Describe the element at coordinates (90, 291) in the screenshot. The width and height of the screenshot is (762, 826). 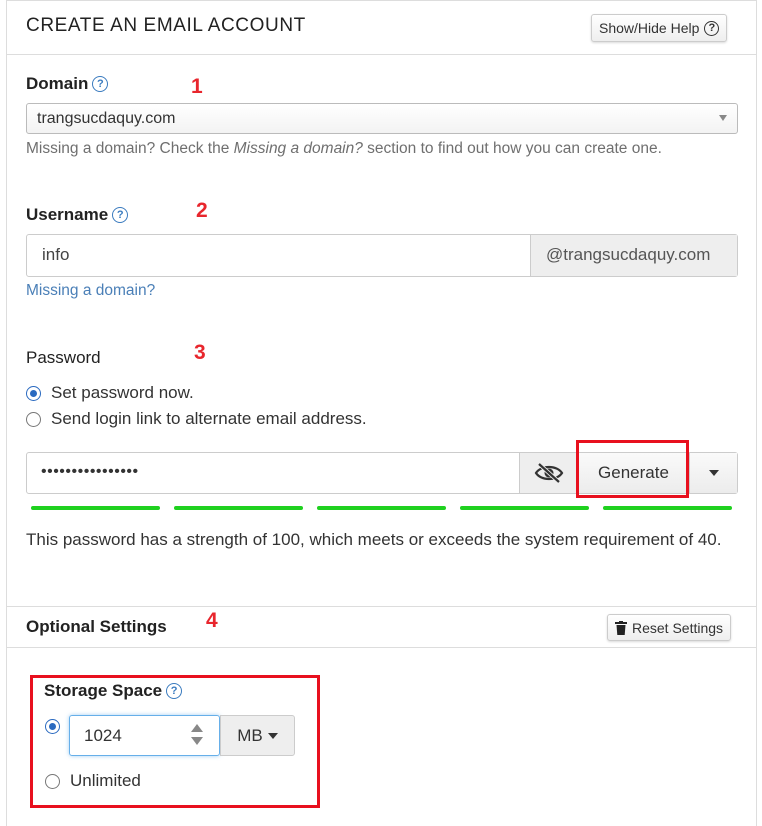
I see `missing-domain-link: Missing a domain?` at that location.